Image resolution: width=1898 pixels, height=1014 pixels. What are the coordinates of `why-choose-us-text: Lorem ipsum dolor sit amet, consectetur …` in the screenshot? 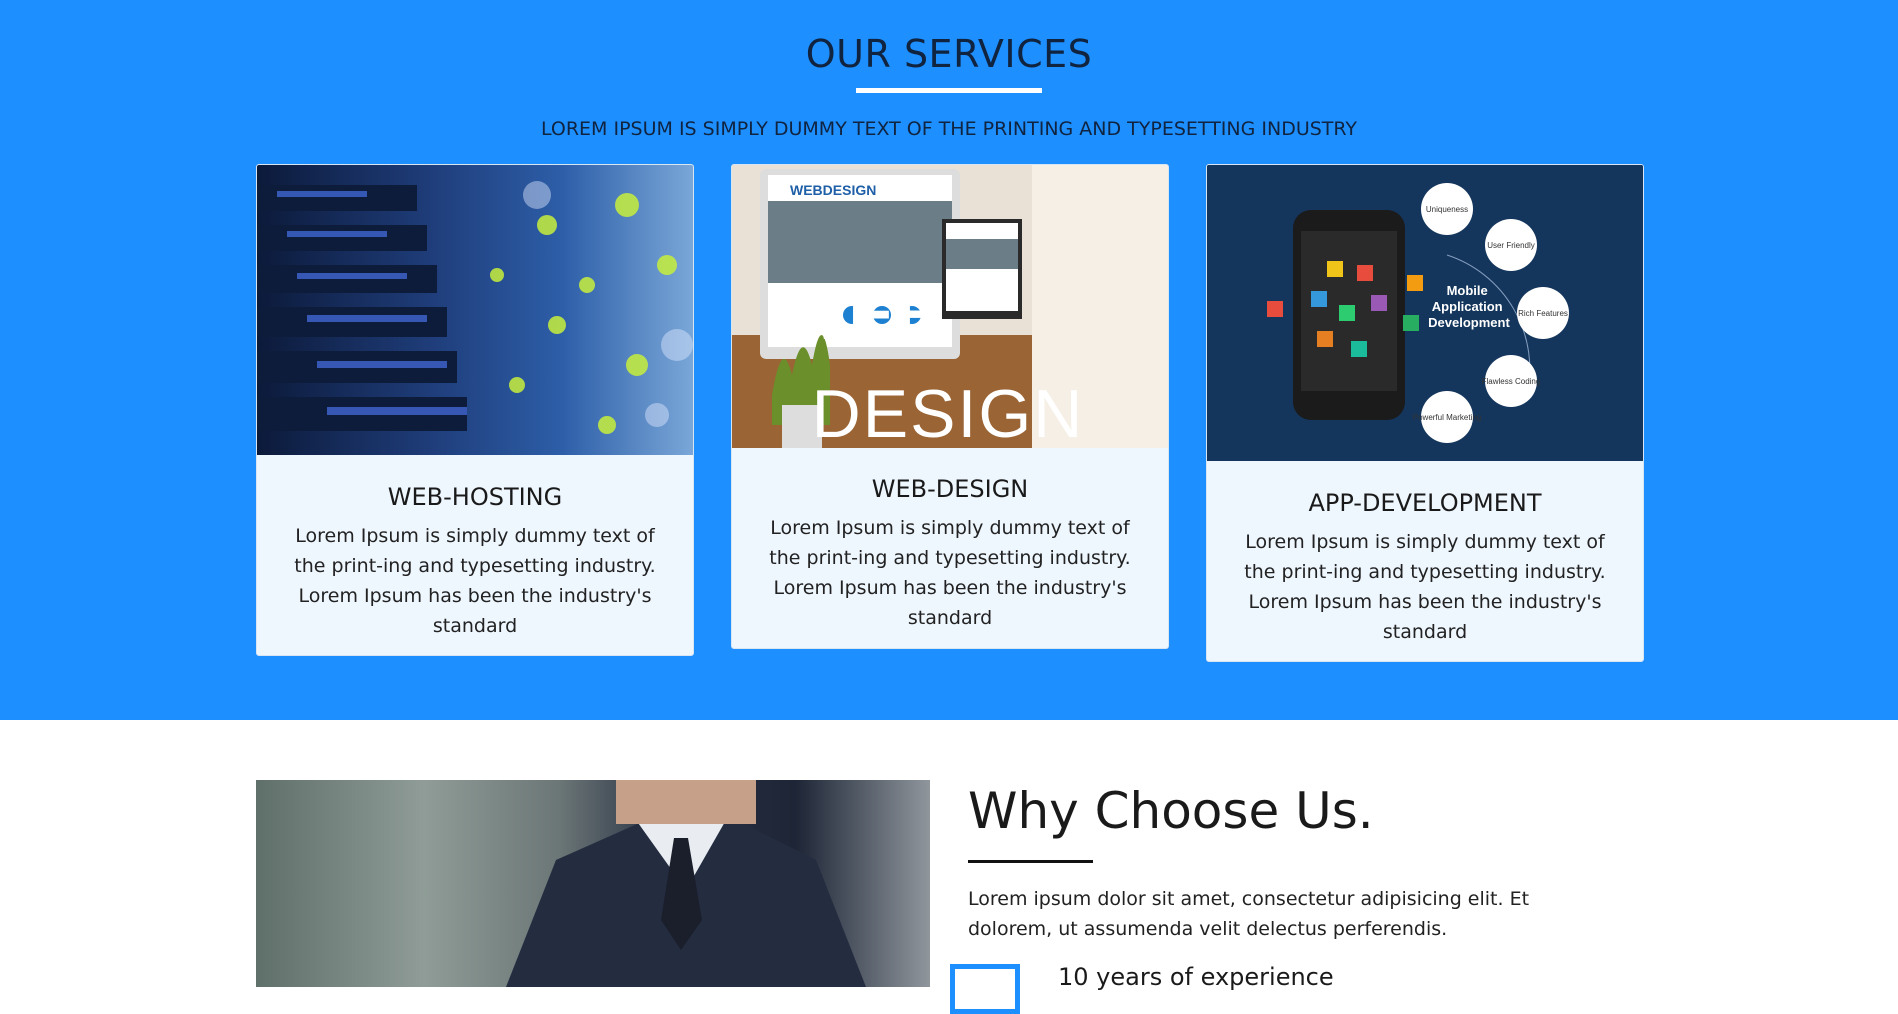 It's located at (1249, 914).